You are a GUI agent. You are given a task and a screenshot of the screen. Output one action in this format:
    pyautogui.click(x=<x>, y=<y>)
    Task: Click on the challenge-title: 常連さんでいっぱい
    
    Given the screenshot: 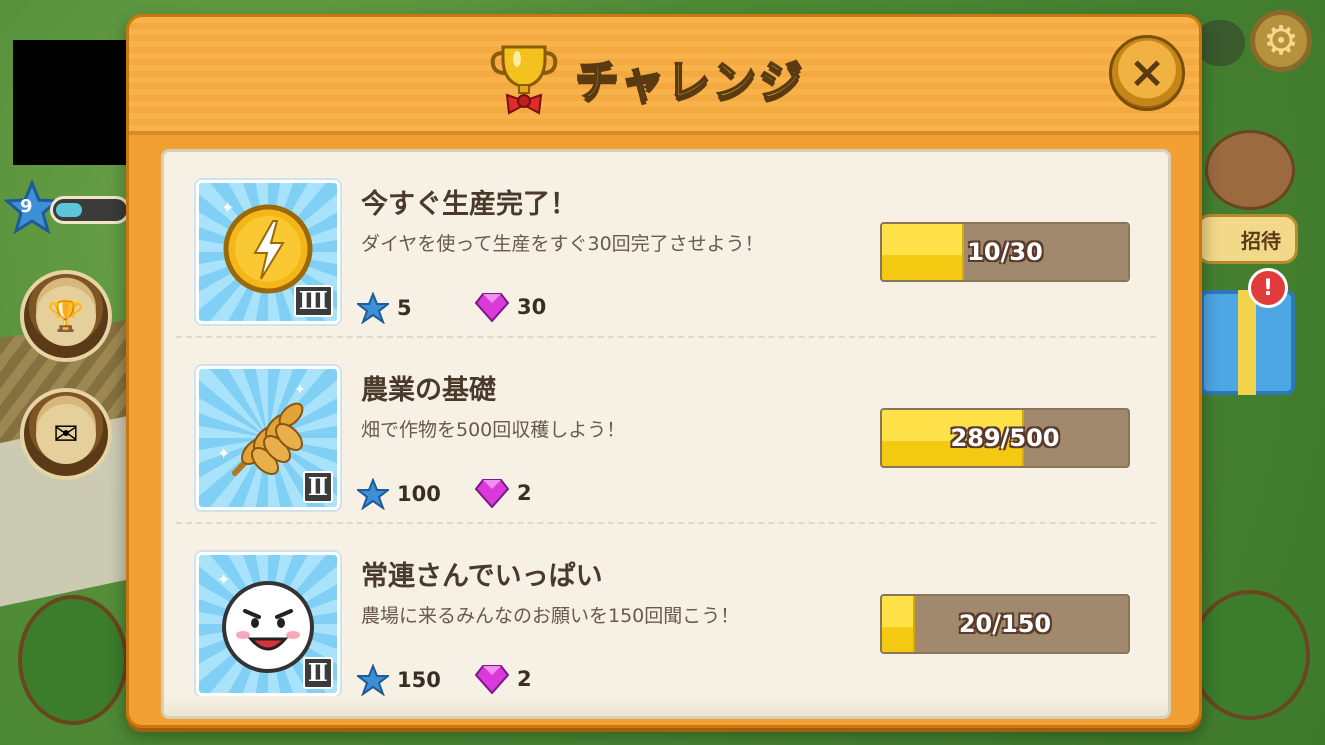 What is the action you would take?
    pyautogui.click(x=482, y=576)
    